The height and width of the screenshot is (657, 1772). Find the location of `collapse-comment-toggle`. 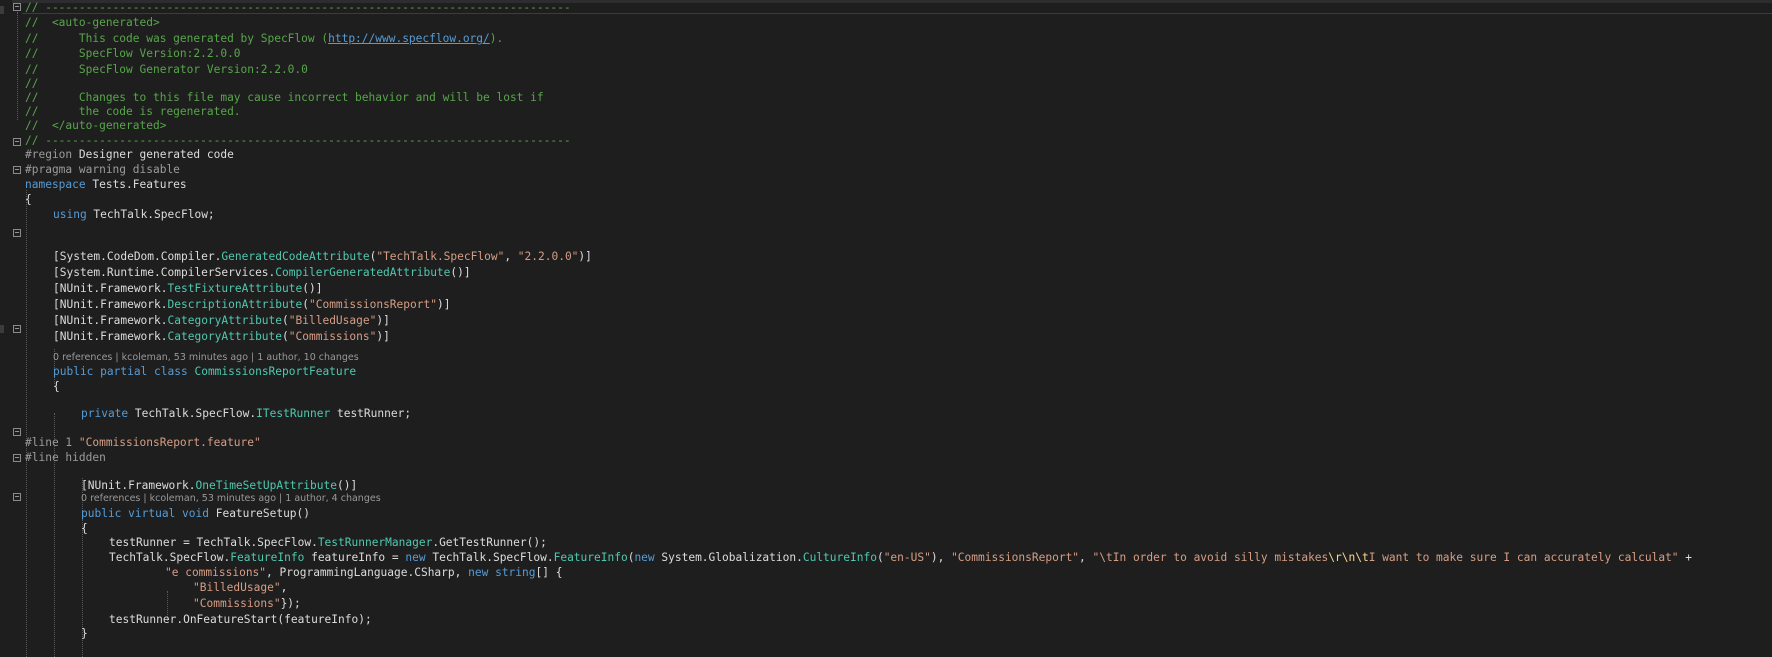

collapse-comment-toggle is located at coordinates (17, 7).